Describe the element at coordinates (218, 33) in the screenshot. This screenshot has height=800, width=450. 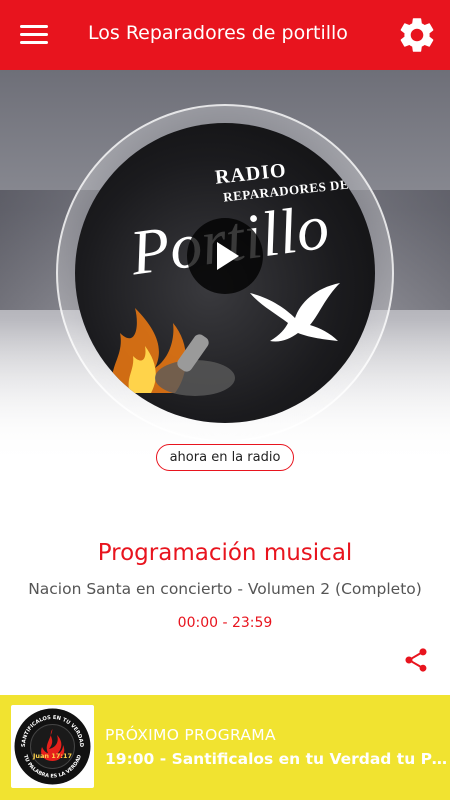
I see `app-title: Los Reparadores de portillo` at that location.